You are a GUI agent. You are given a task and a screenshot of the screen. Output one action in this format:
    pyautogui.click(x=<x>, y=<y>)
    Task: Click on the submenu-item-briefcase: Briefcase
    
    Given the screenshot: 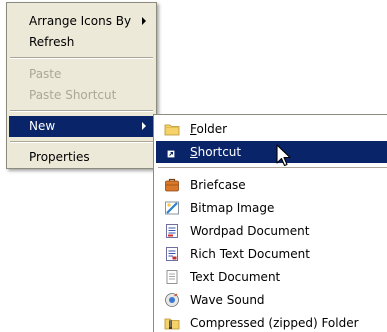 What is the action you would take?
    pyautogui.click(x=271, y=185)
    